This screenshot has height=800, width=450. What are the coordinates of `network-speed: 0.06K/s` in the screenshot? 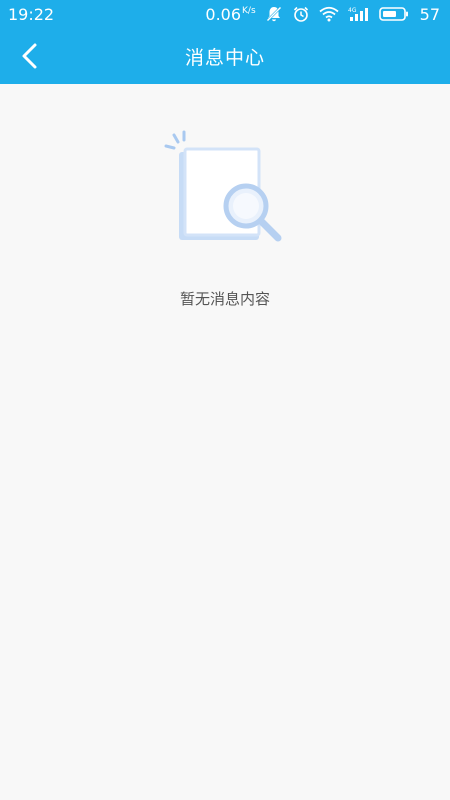 It's located at (230, 14).